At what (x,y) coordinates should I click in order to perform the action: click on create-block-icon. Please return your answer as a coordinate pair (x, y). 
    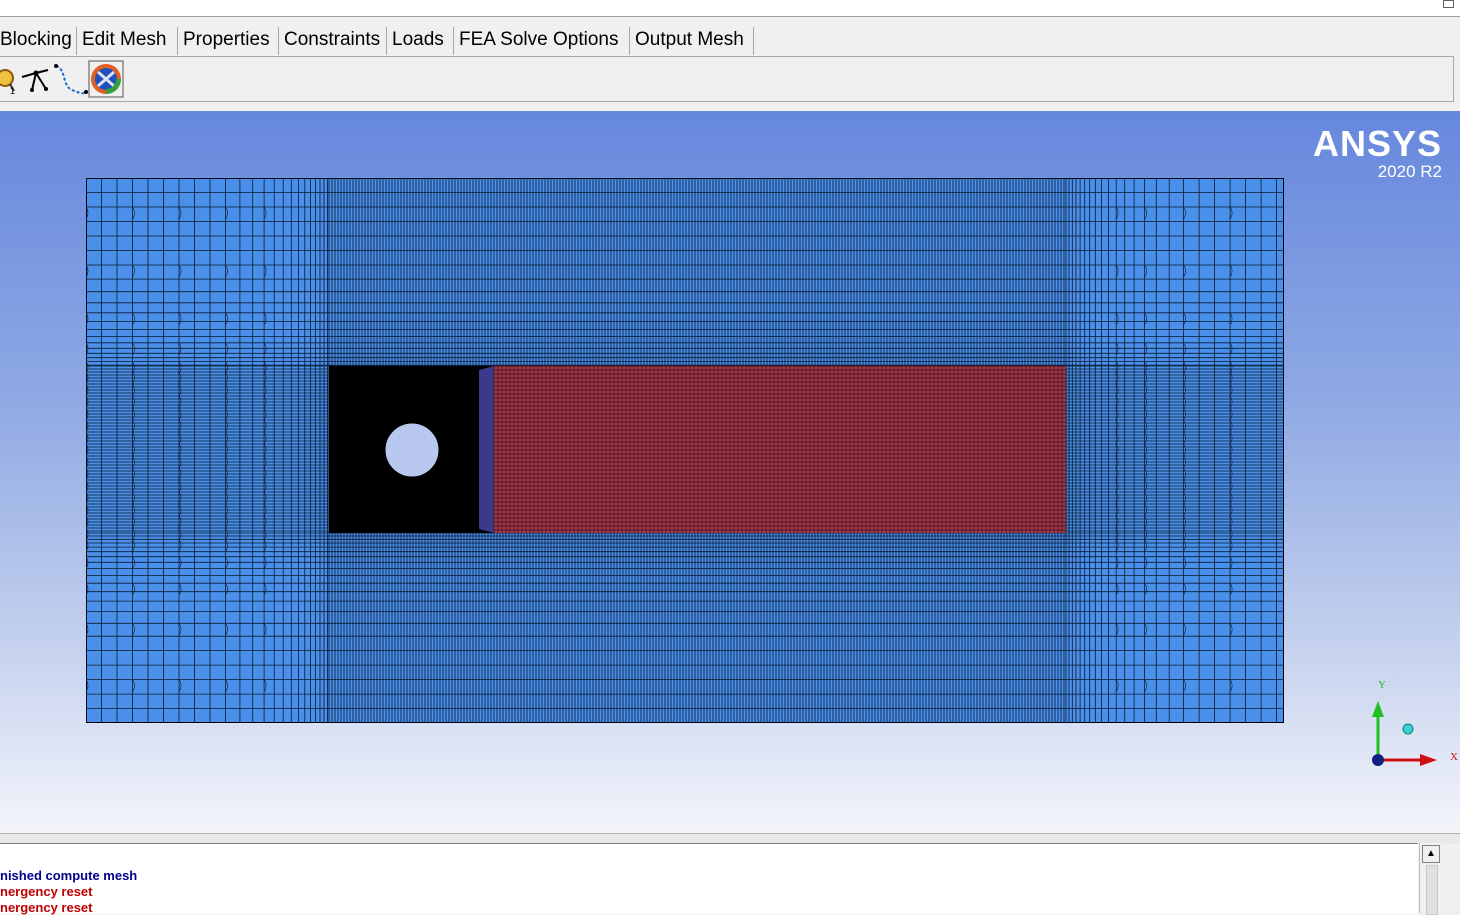
    Looking at the image, I should click on (36, 79).